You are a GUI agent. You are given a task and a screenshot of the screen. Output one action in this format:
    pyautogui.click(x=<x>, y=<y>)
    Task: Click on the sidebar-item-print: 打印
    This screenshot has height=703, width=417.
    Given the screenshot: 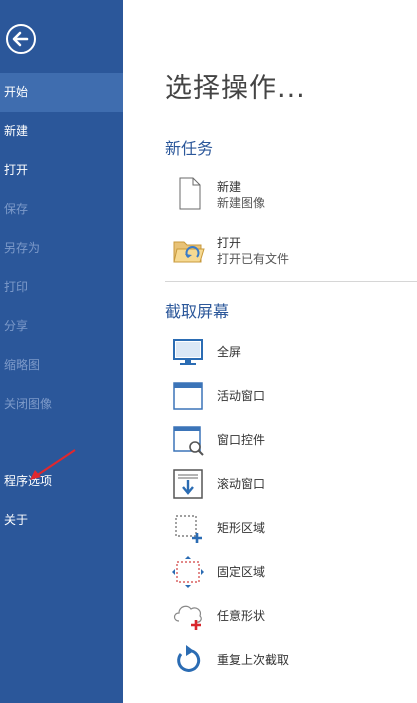 What is the action you would take?
    pyautogui.click(x=16, y=287)
    